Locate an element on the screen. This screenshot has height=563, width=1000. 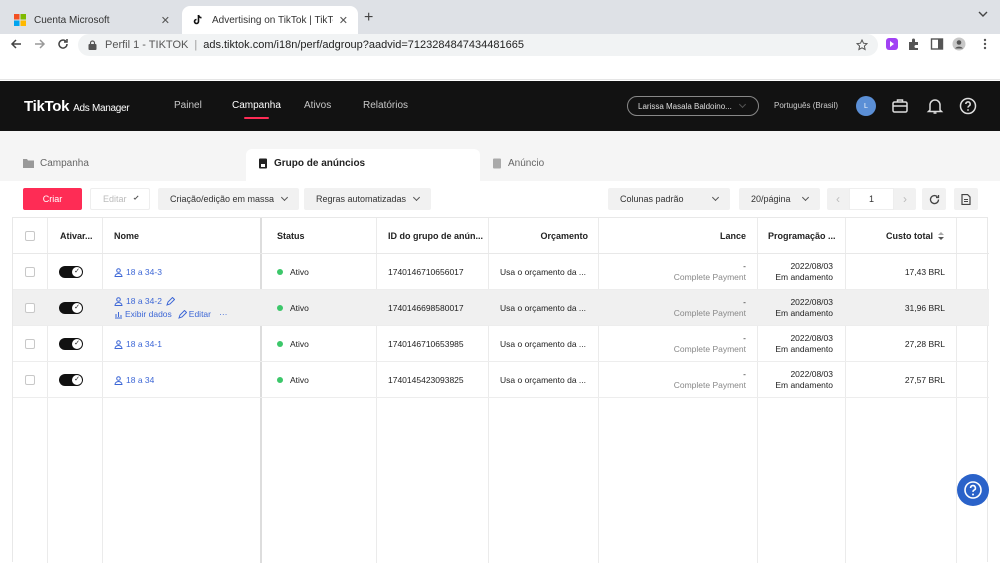
adgroup-name-link: 18 a 34-3 is located at coordinates (144, 272).